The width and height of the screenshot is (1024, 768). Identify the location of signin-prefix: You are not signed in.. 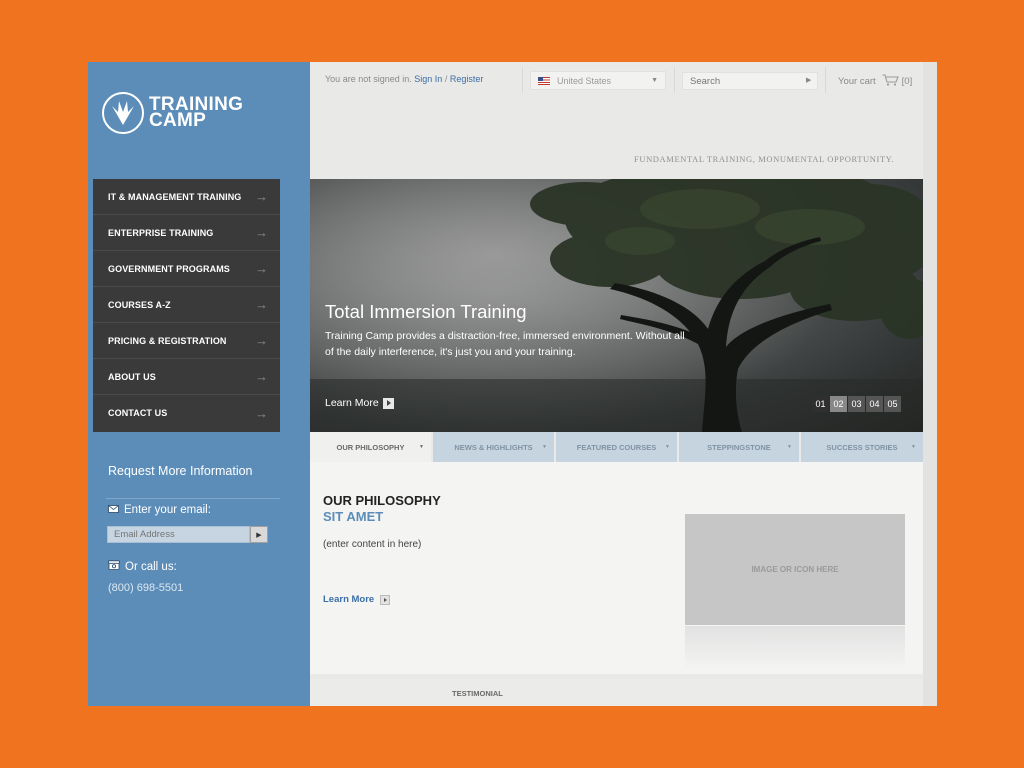
(368, 79).